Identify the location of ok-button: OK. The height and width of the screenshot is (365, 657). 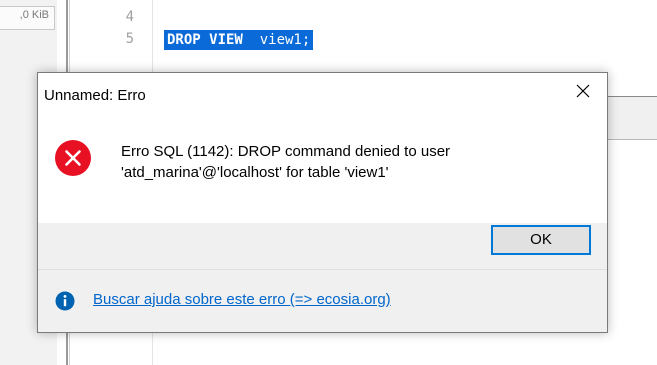
(541, 240).